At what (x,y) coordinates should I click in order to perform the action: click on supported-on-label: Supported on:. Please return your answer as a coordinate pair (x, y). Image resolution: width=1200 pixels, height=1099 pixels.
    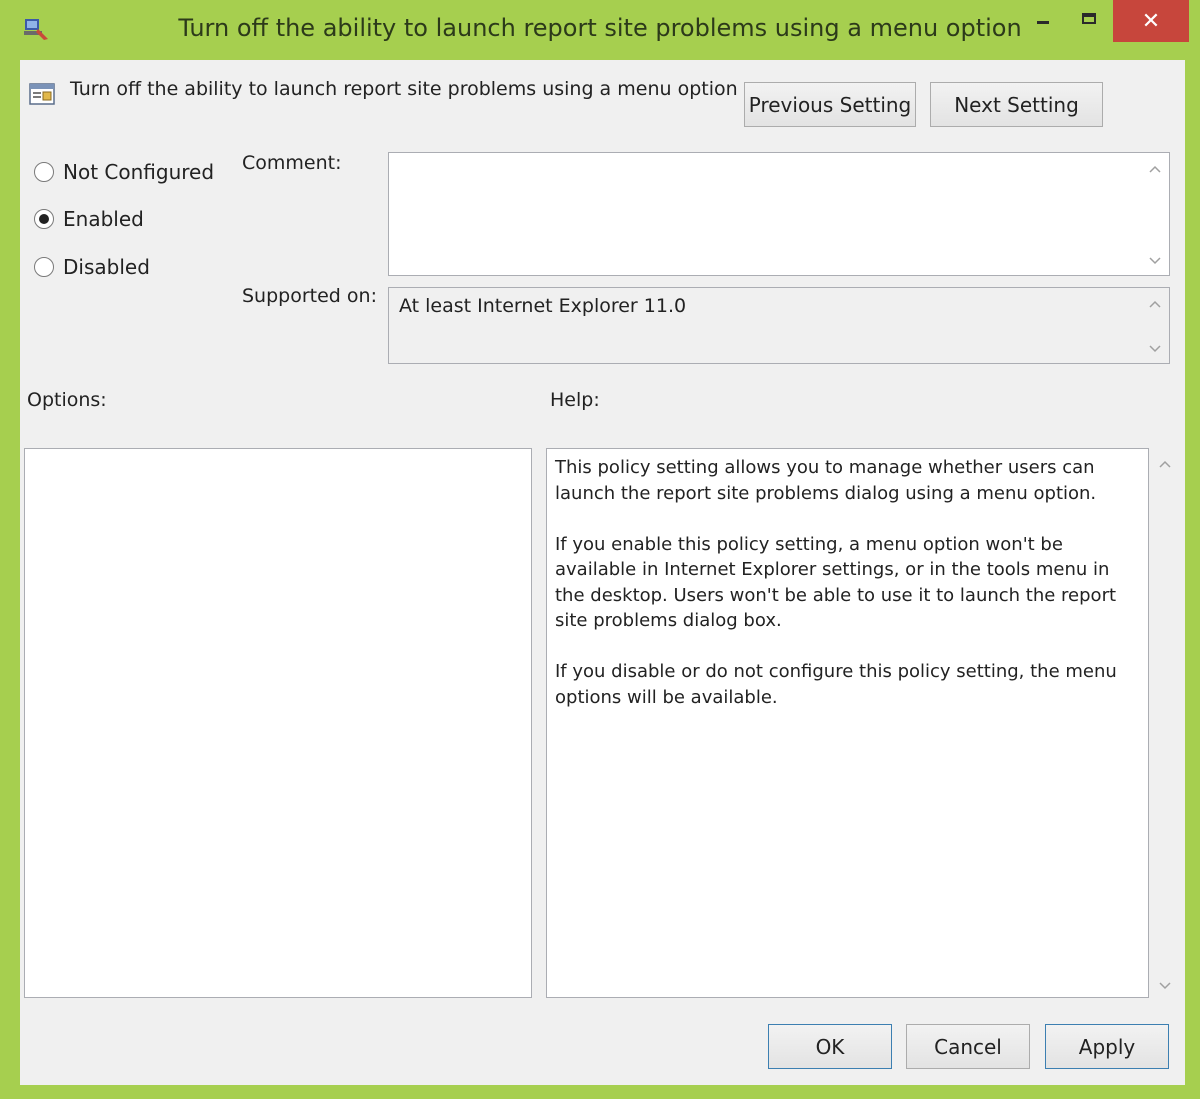
    Looking at the image, I should click on (309, 296).